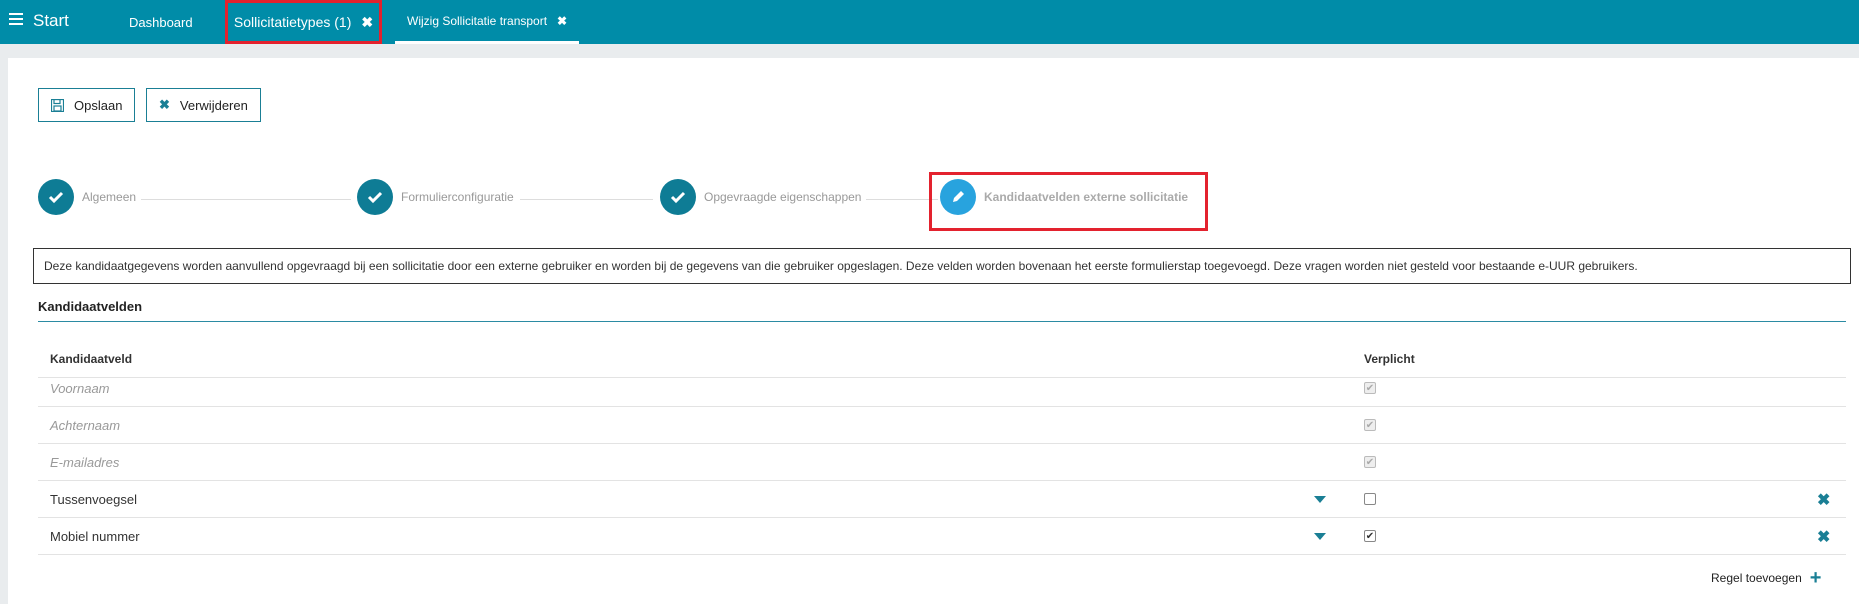  I want to click on tab-sollicitatietypes: Sollicitatietypes (1) ✖, so click(303, 22).